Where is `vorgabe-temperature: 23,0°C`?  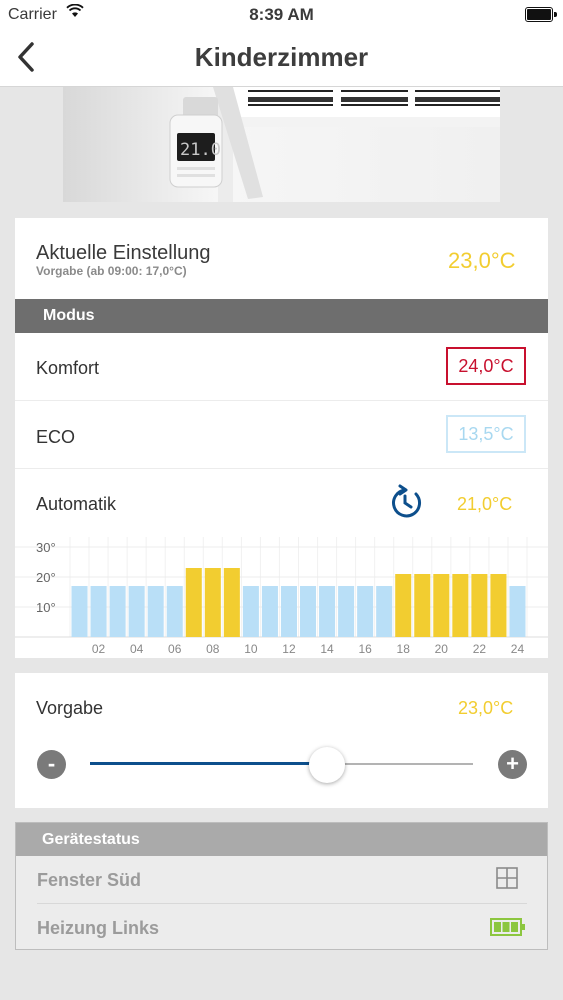 vorgabe-temperature: 23,0°C is located at coordinates (486, 708).